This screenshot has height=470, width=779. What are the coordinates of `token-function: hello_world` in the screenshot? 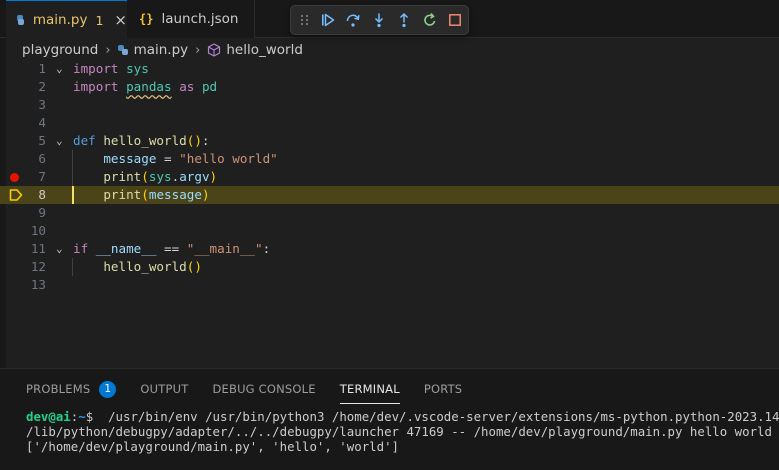 It's located at (145, 266).